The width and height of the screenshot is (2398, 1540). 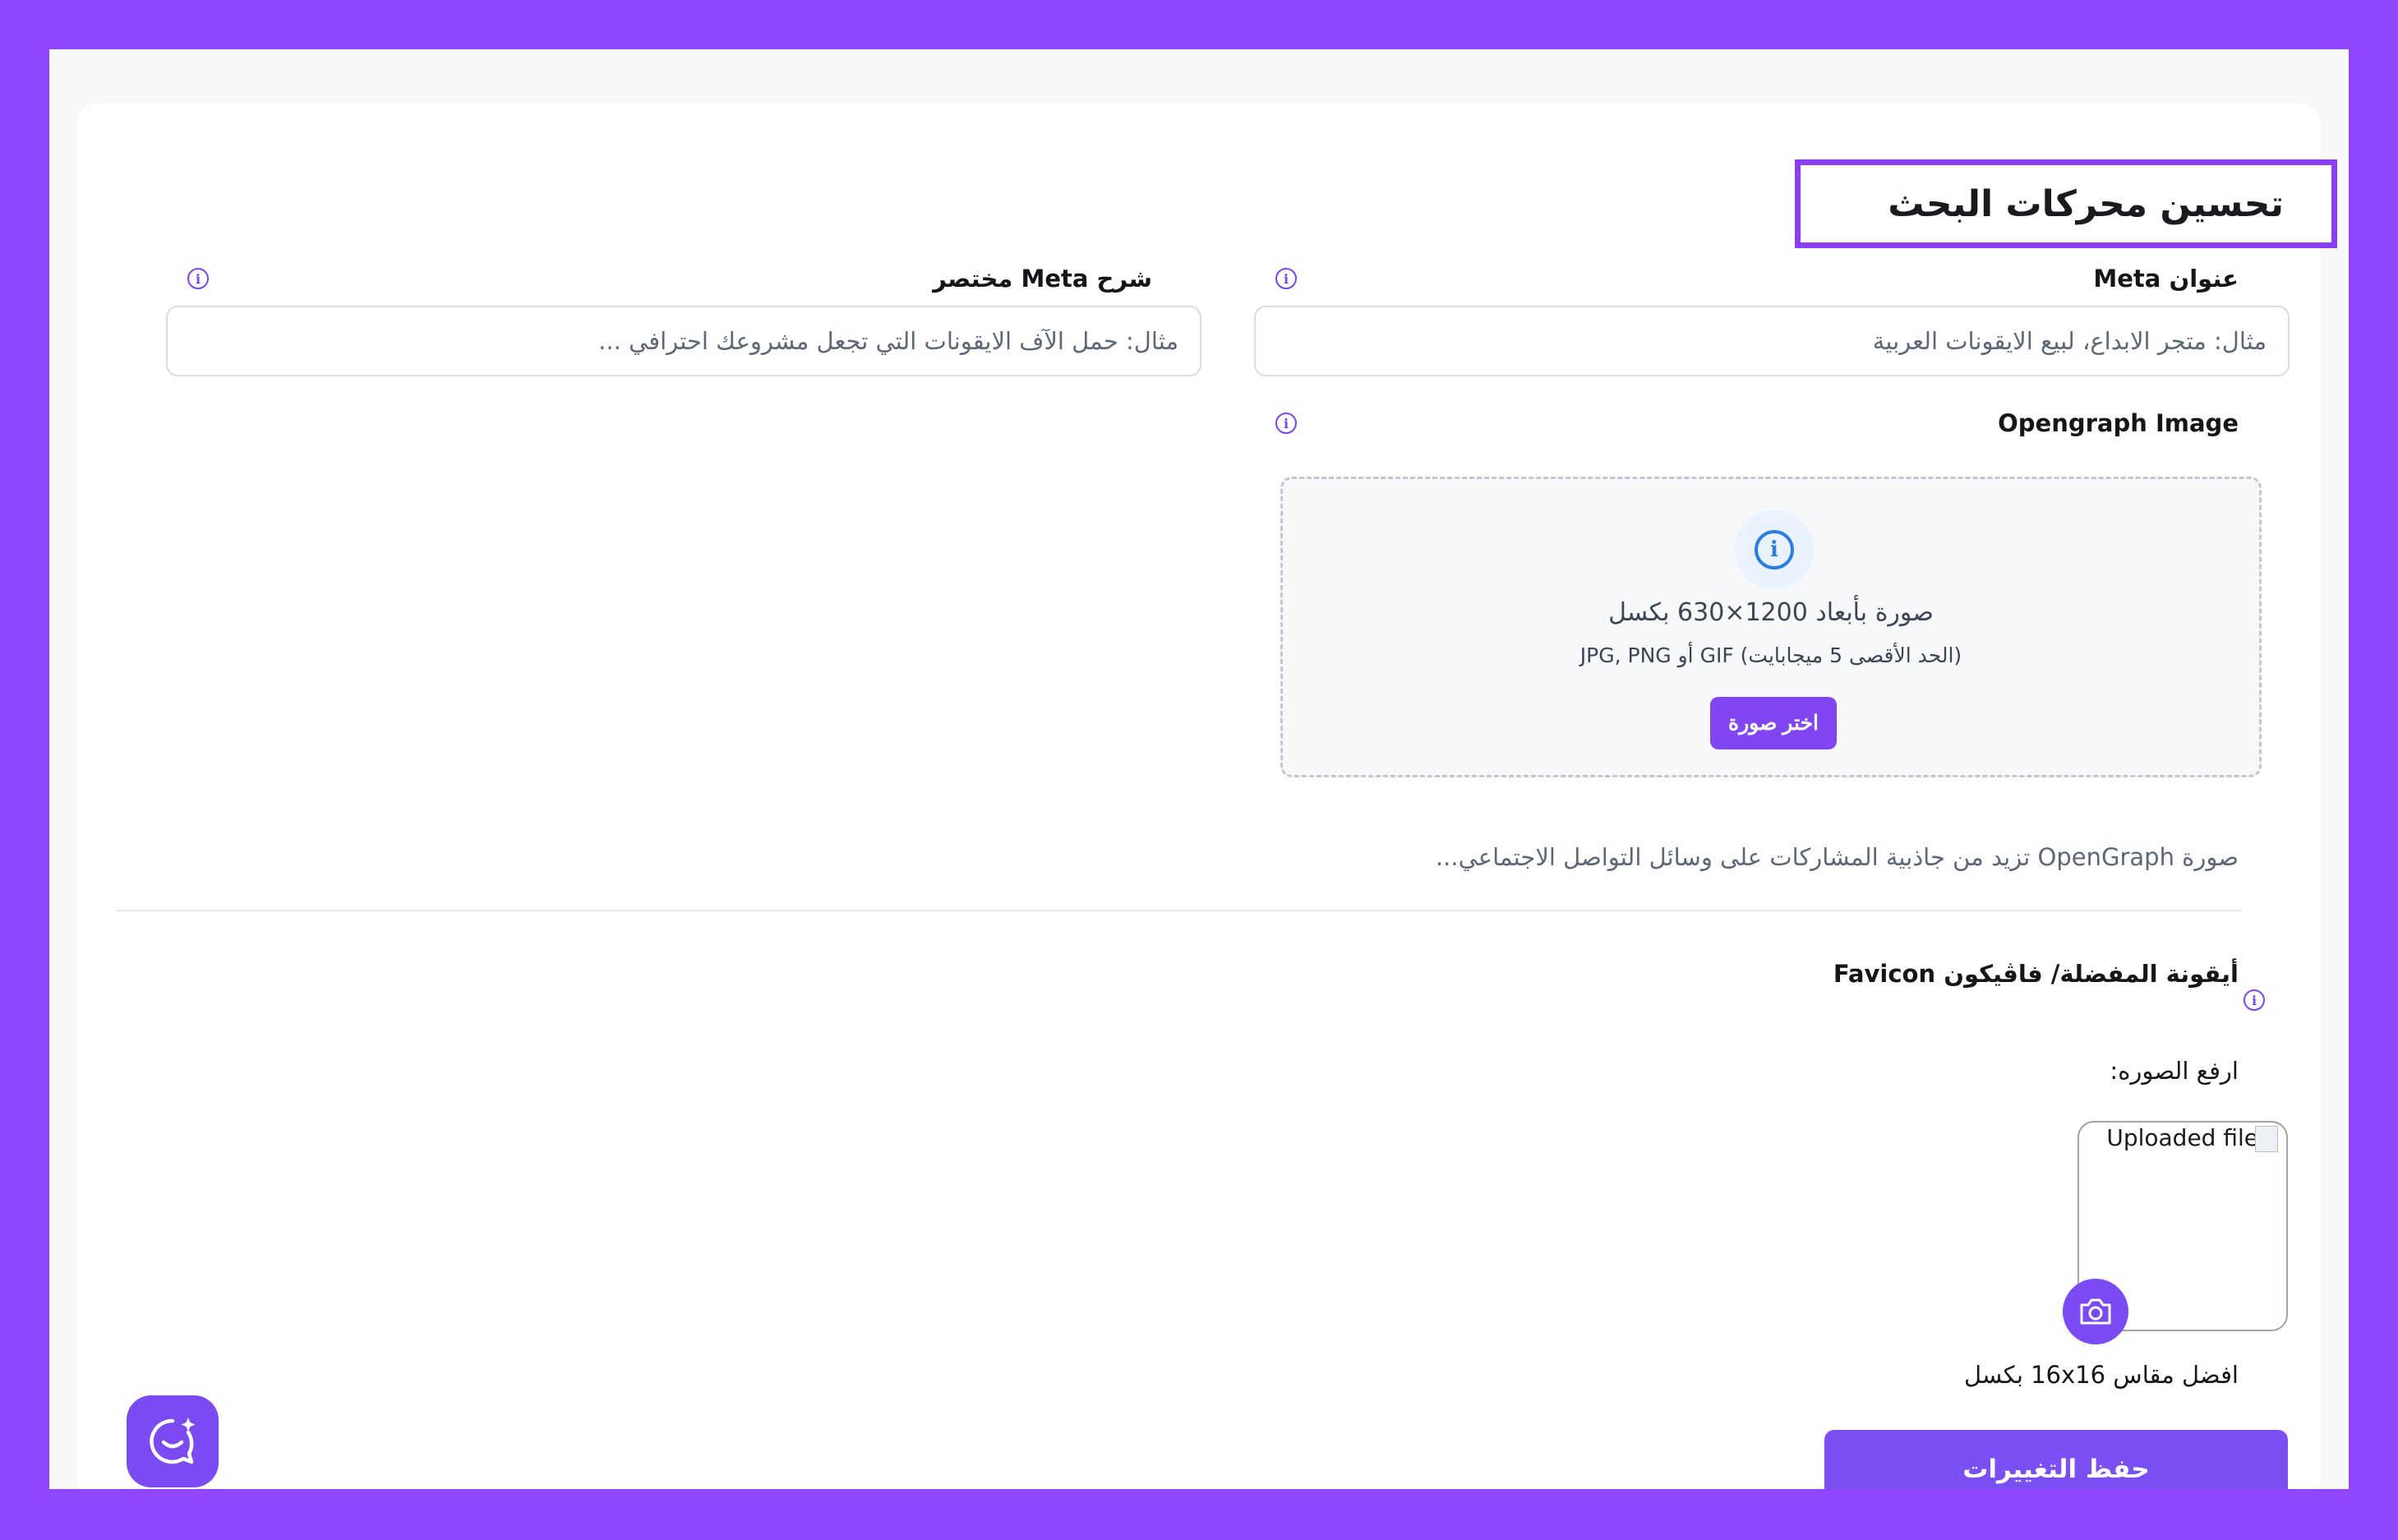 I want to click on favicon-info-icon: i, so click(x=2254, y=1000).